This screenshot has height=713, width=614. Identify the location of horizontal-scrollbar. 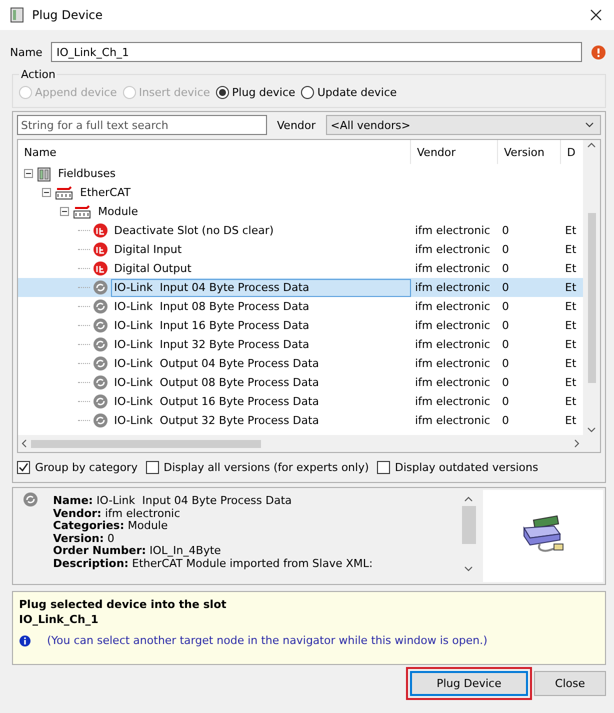
(300, 443).